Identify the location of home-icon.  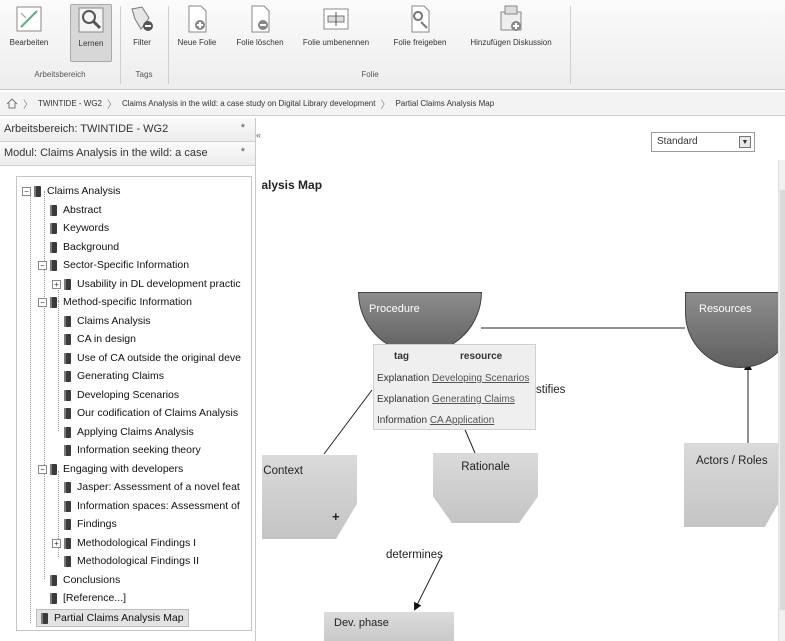
(12, 103).